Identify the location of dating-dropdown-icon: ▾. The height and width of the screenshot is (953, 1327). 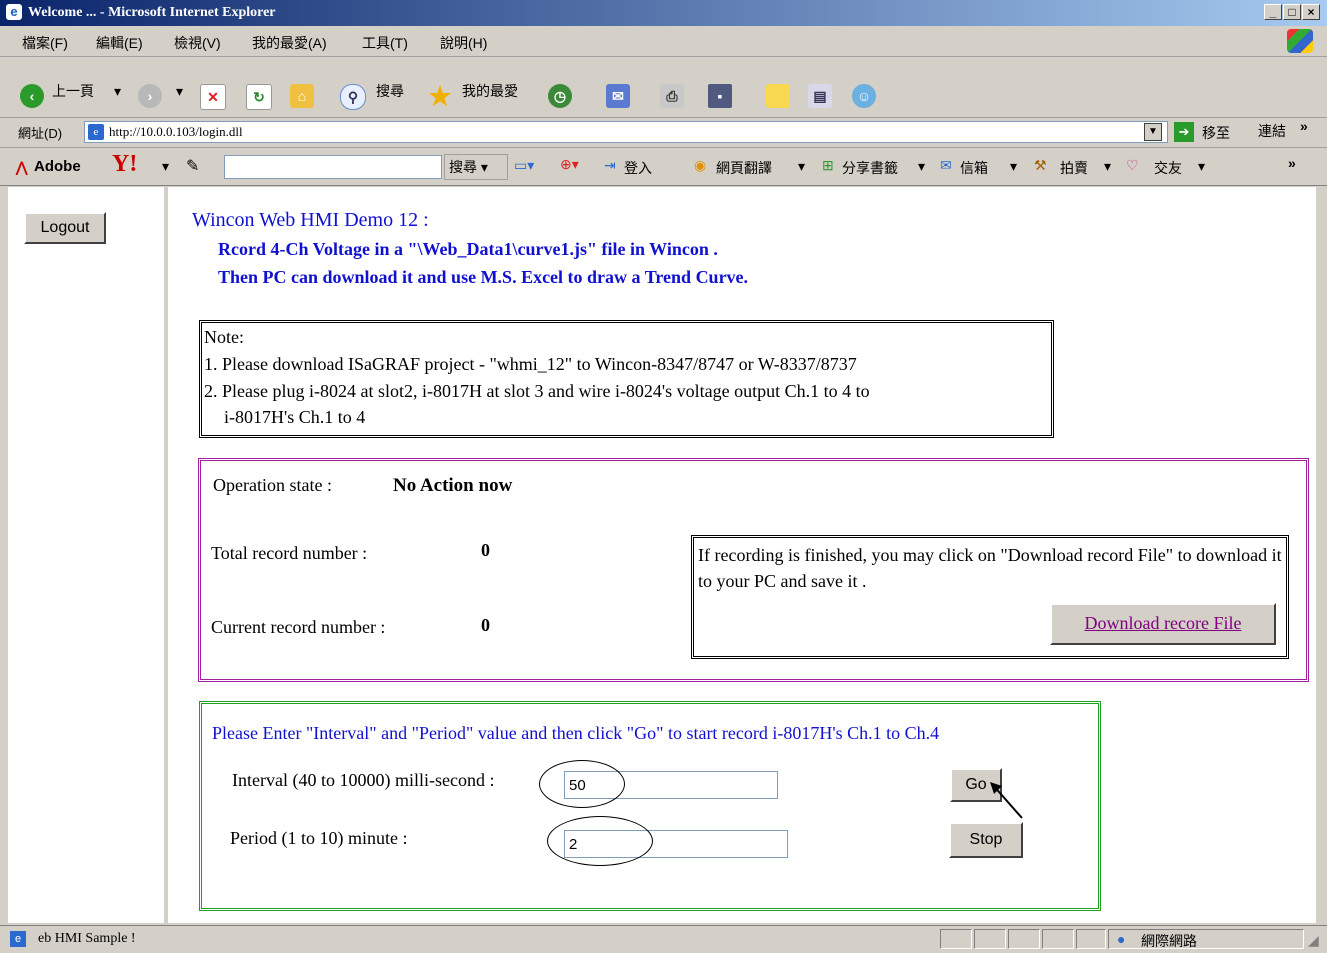
(1201, 166).